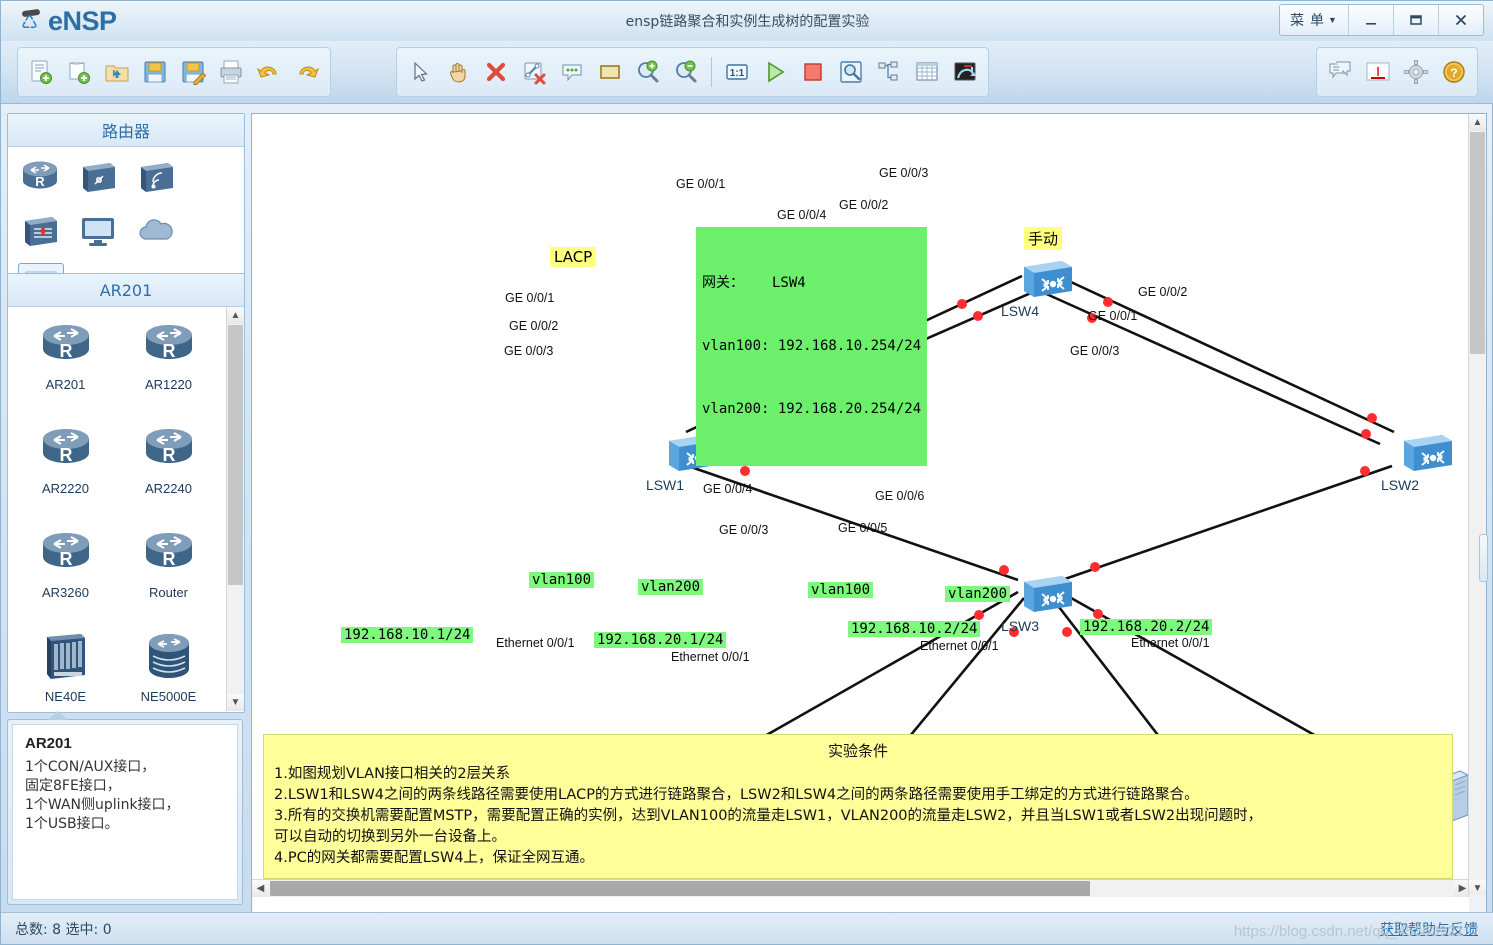 Image resolution: width=1493 pixels, height=945 pixels. Describe the element at coordinates (65, 471) in the screenshot. I see `model-item-ar2220: R AR2220` at that location.